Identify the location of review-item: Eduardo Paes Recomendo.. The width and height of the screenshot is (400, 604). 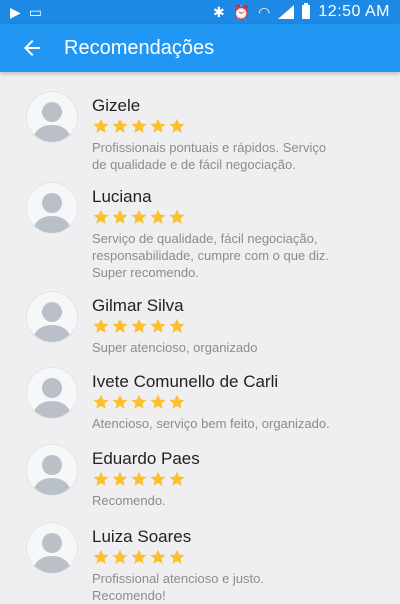
(200, 475).